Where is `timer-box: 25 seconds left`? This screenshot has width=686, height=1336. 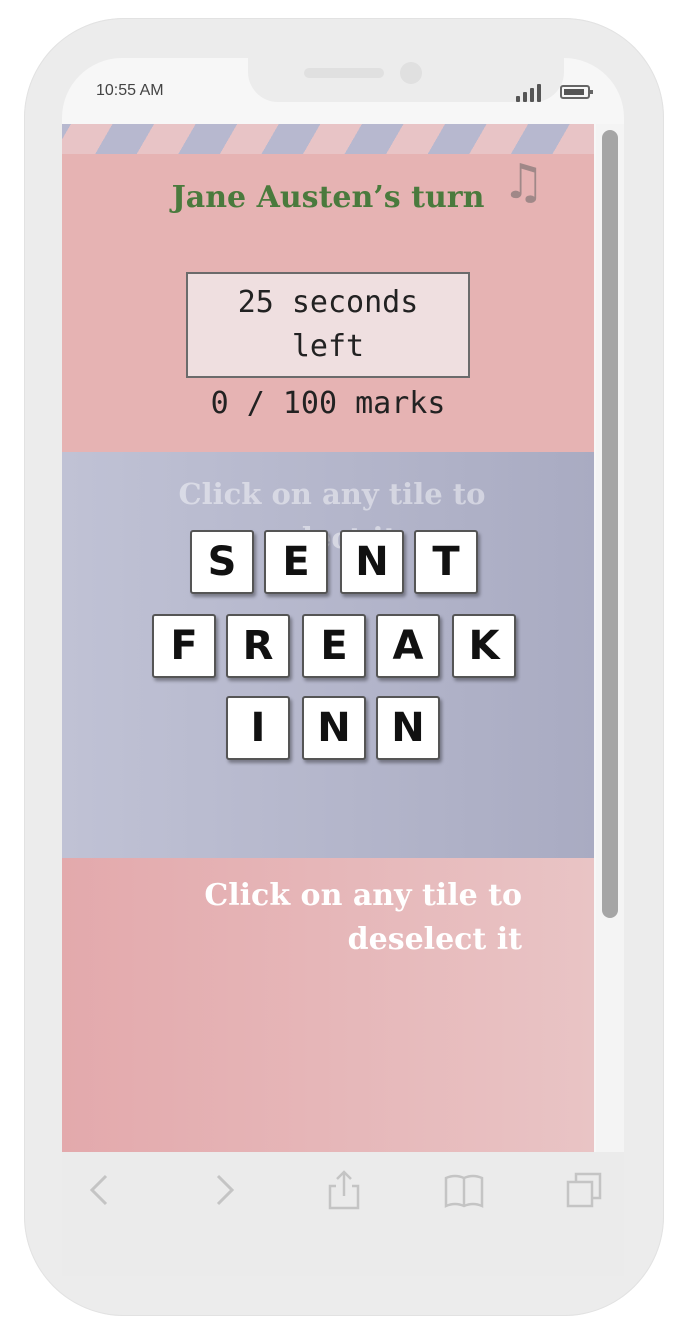 timer-box: 25 seconds left is located at coordinates (328, 325).